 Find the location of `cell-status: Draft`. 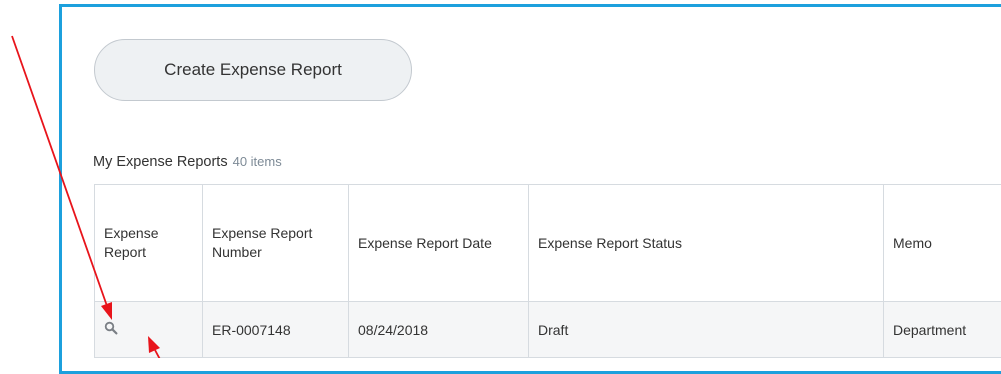

cell-status: Draft is located at coordinates (706, 330).